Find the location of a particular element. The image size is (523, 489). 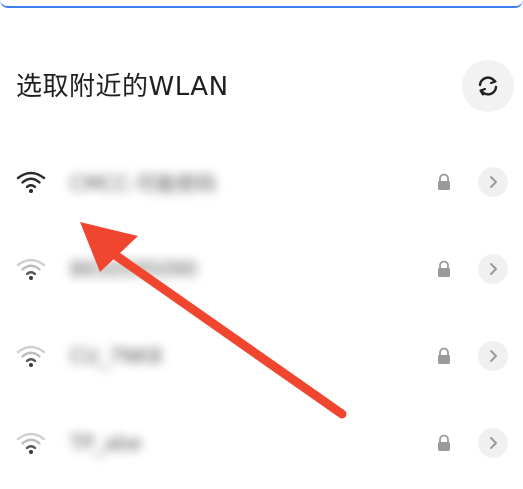

wifi-full-icon is located at coordinates (31, 182).